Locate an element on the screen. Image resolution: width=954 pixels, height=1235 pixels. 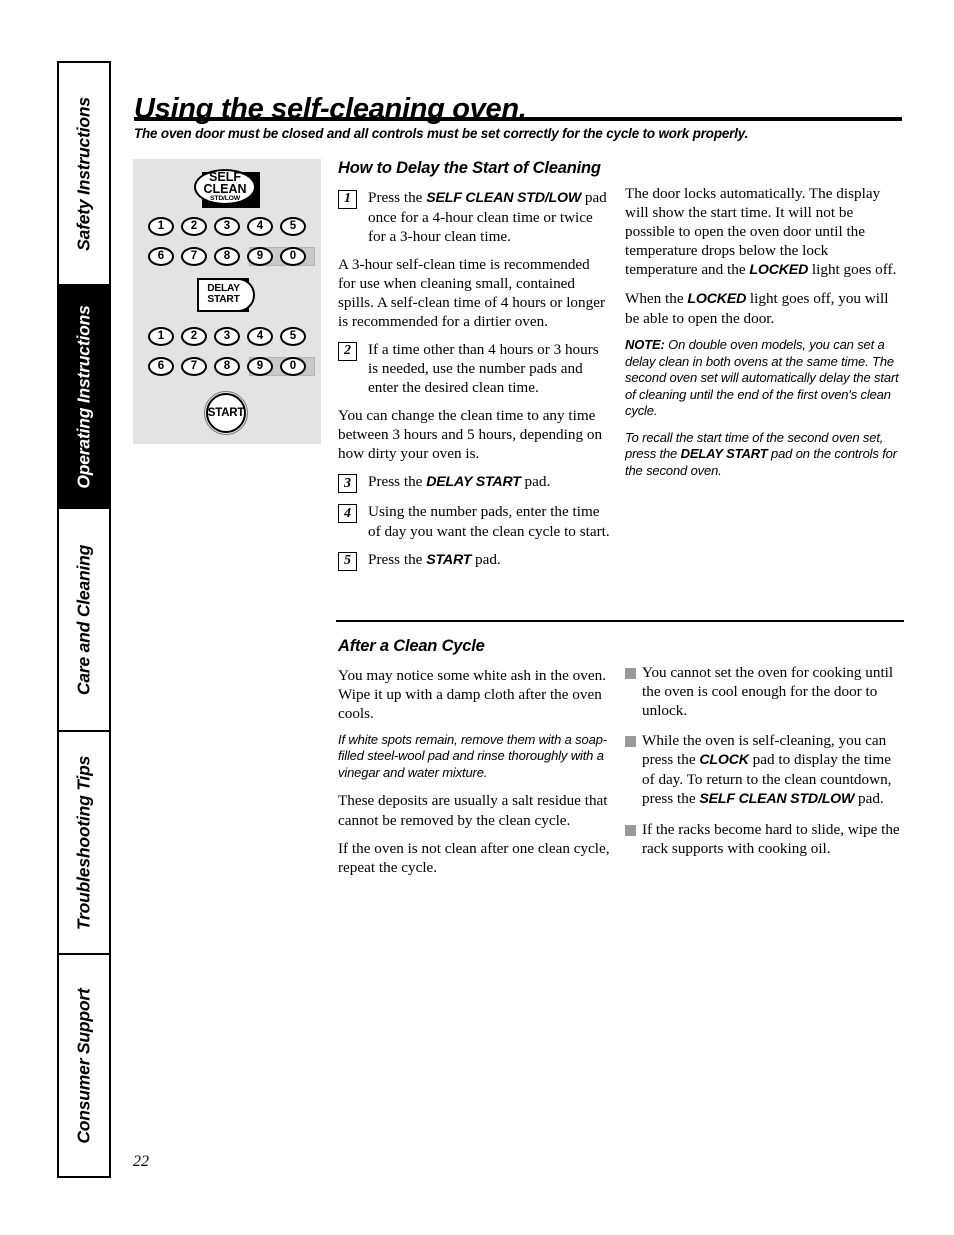
sidebar-item-label: Care and Cleaning is located at coordinates (83, 619).